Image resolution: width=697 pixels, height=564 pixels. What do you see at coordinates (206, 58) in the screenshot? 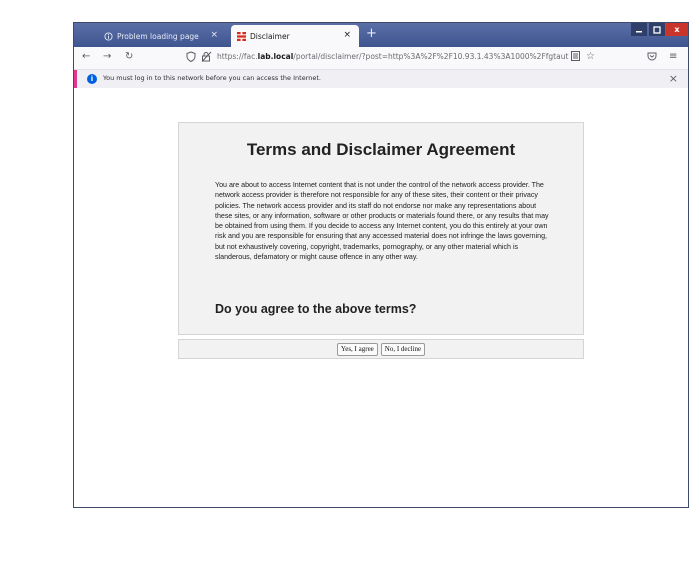
I see `lock-icon` at bounding box center [206, 58].